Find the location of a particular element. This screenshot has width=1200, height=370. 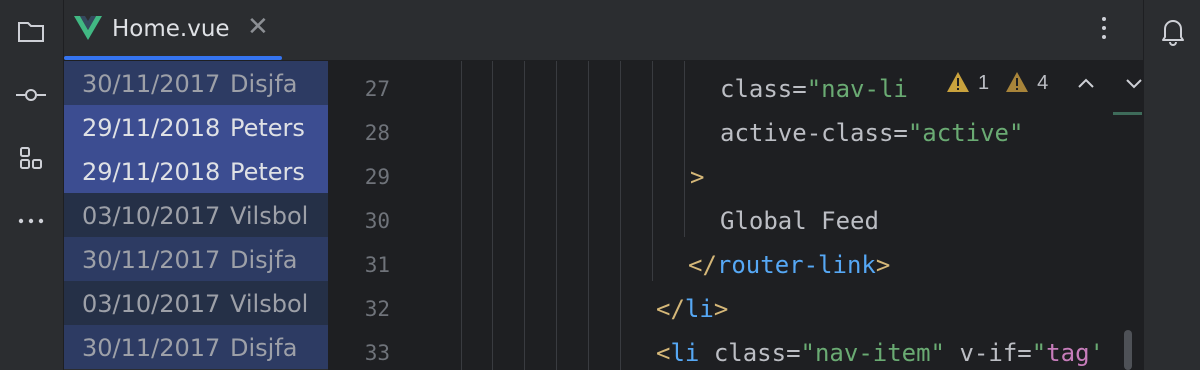

inspection-widget: 1 4 is located at coordinates (1044, 83).